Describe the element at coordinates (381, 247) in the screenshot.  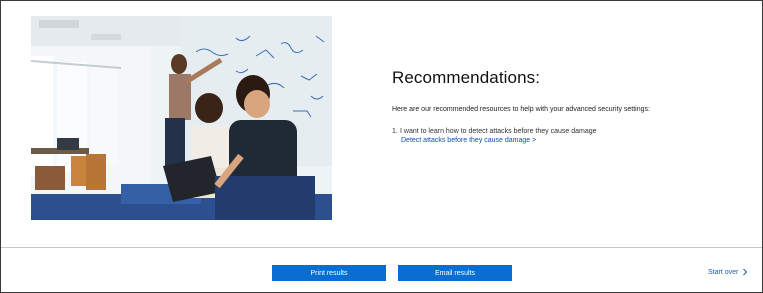
I see `footer-divider` at that location.